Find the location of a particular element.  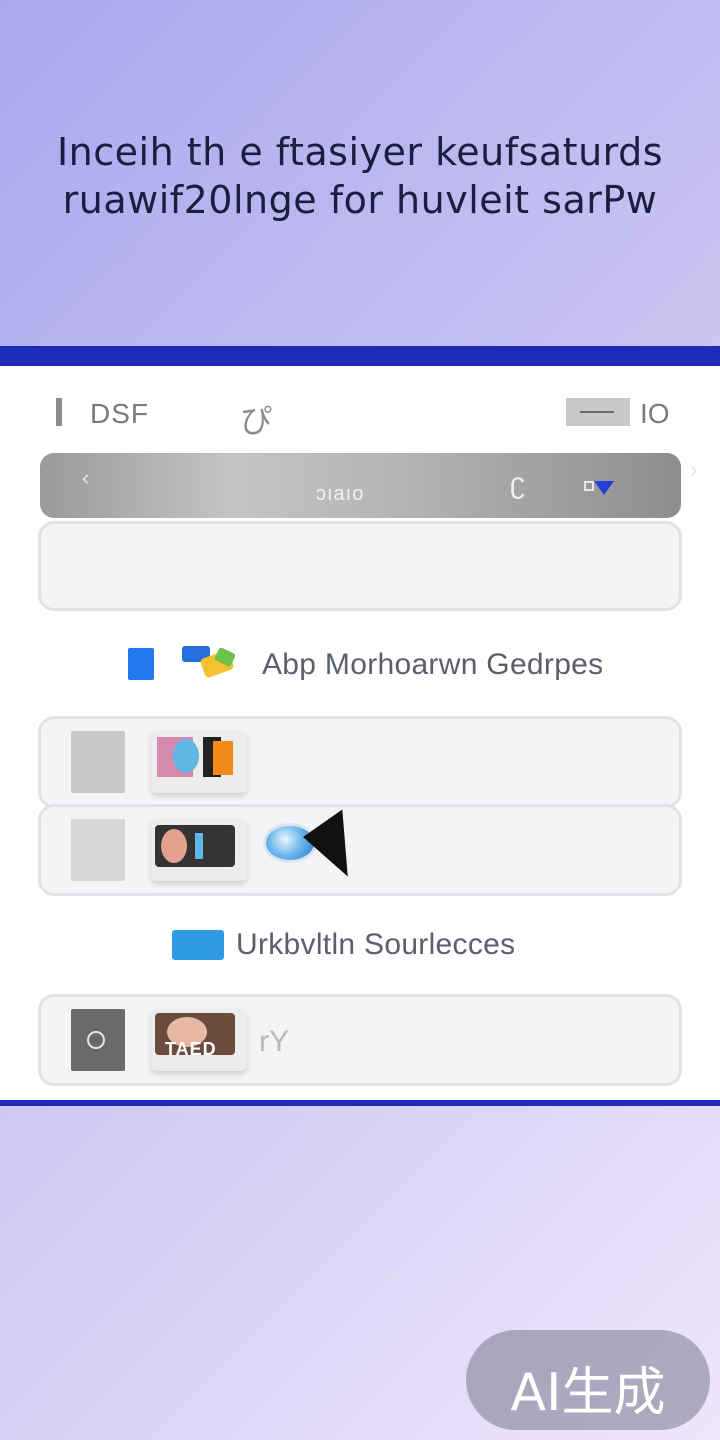

chevron-right-icon: › is located at coordinates (693, 470).